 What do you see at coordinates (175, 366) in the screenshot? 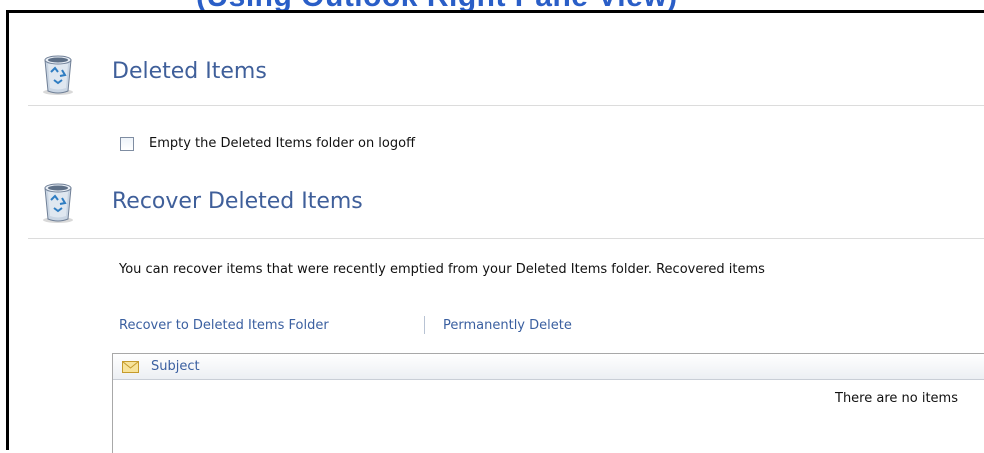
I see `column-header-subject: Subject` at bounding box center [175, 366].